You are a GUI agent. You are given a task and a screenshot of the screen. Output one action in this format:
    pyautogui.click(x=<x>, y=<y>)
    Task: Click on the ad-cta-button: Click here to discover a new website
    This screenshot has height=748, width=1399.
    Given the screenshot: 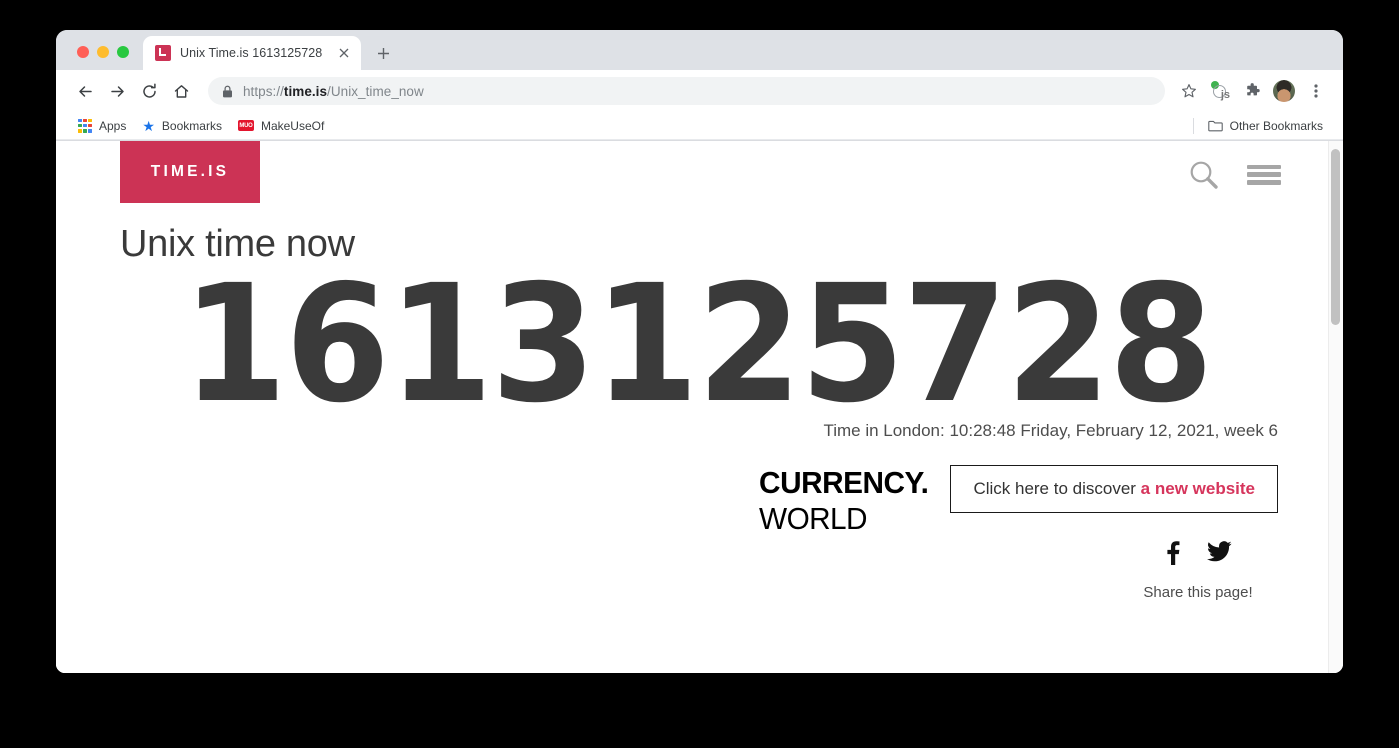 What is the action you would take?
    pyautogui.click(x=1114, y=489)
    